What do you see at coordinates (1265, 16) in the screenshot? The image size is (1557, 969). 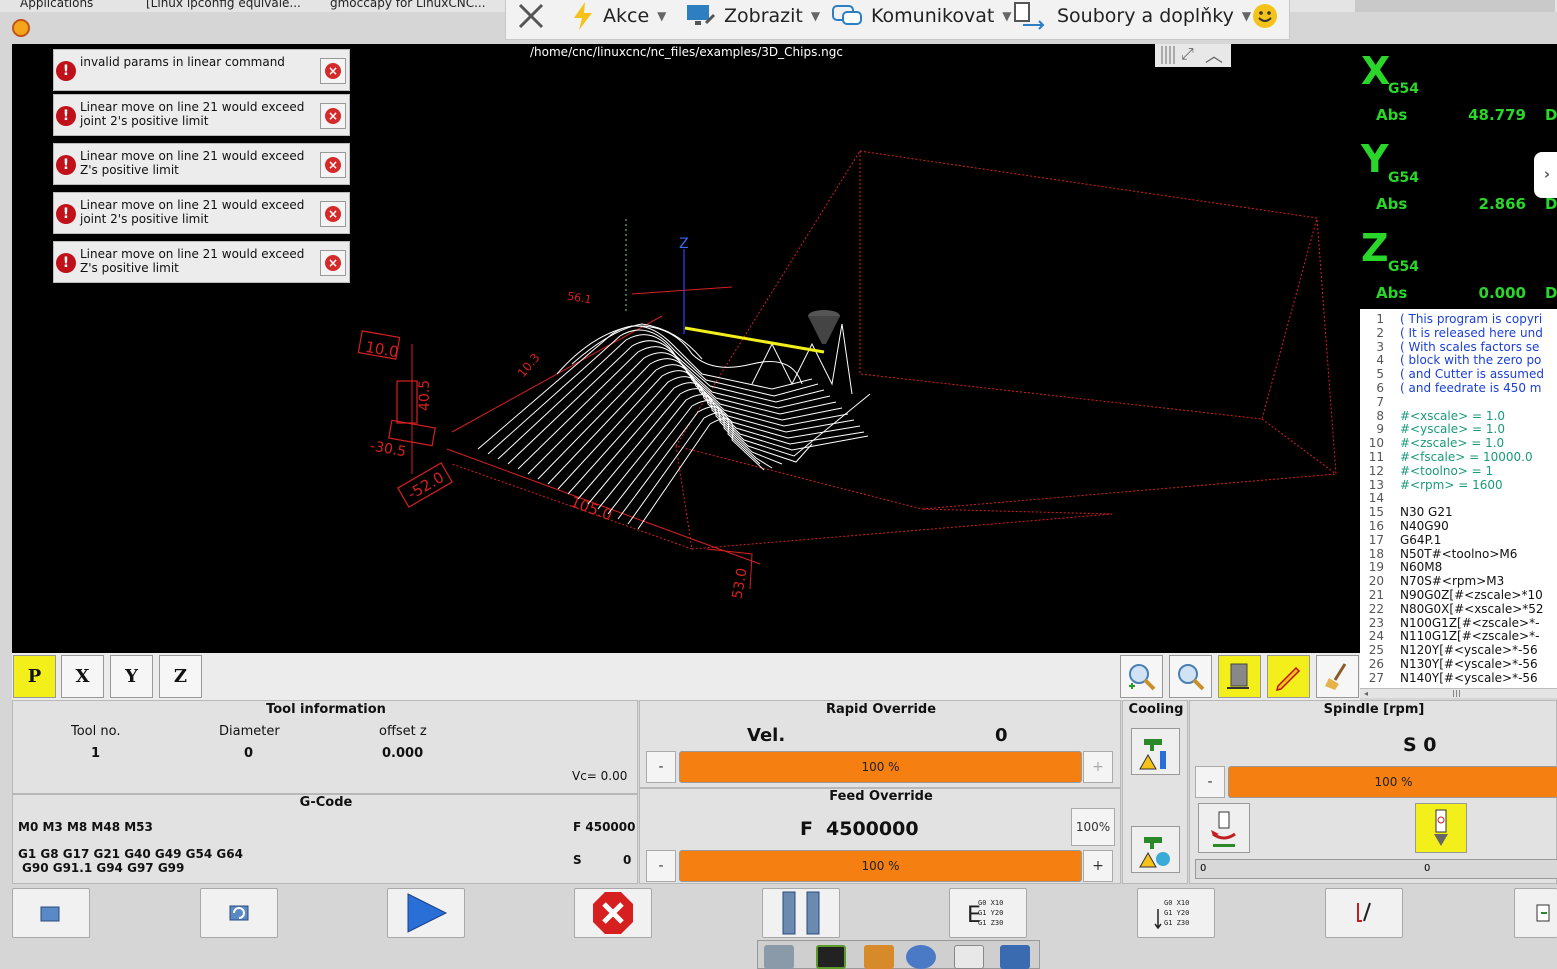 I see `smiley-icon` at bounding box center [1265, 16].